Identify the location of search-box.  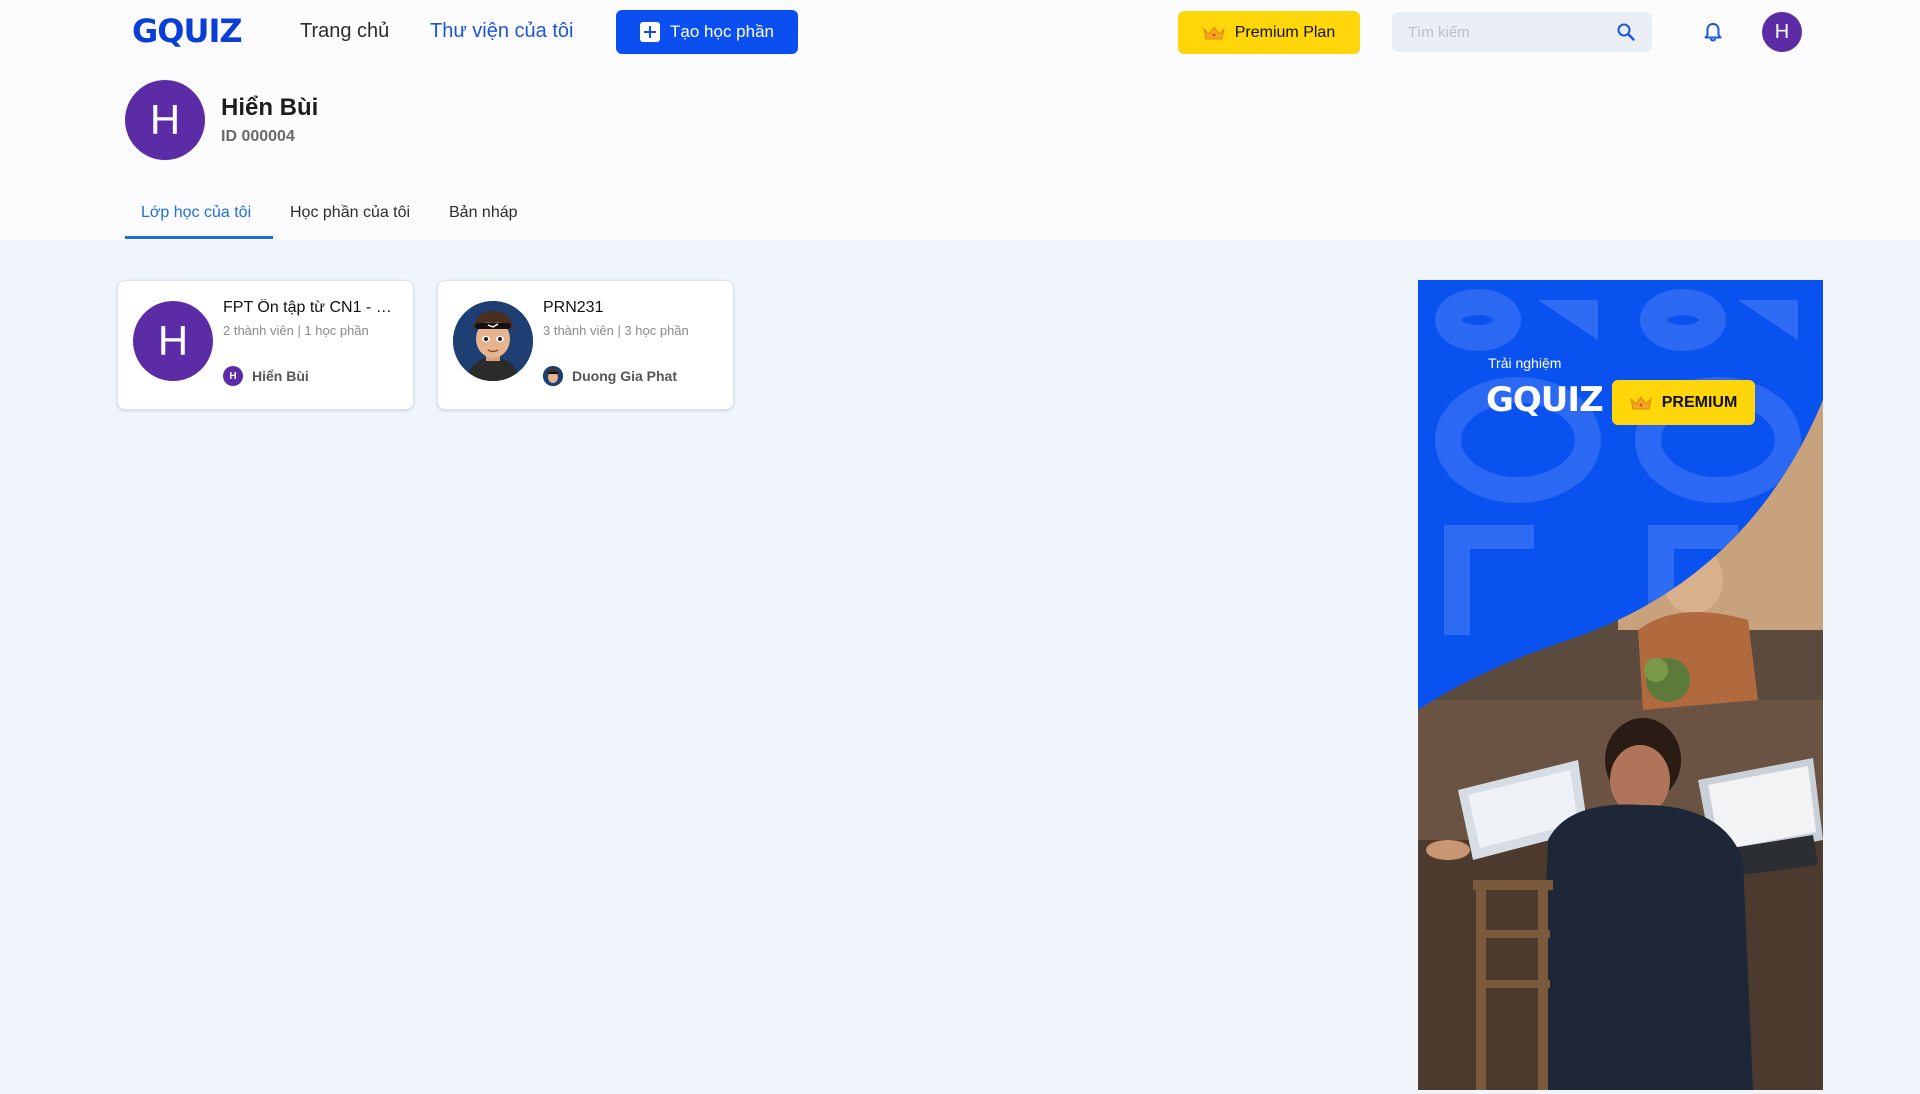
(1522, 32).